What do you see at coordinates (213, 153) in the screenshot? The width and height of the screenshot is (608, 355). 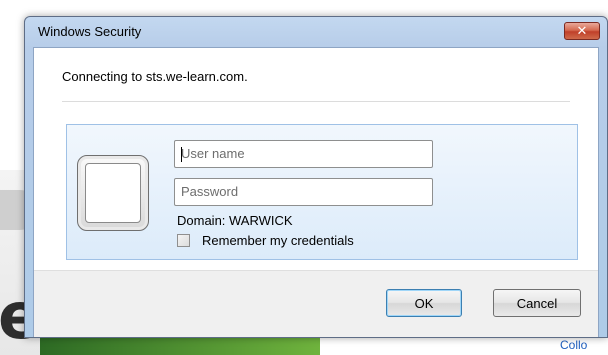 I see `username-placeholder: User name` at bounding box center [213, 153].